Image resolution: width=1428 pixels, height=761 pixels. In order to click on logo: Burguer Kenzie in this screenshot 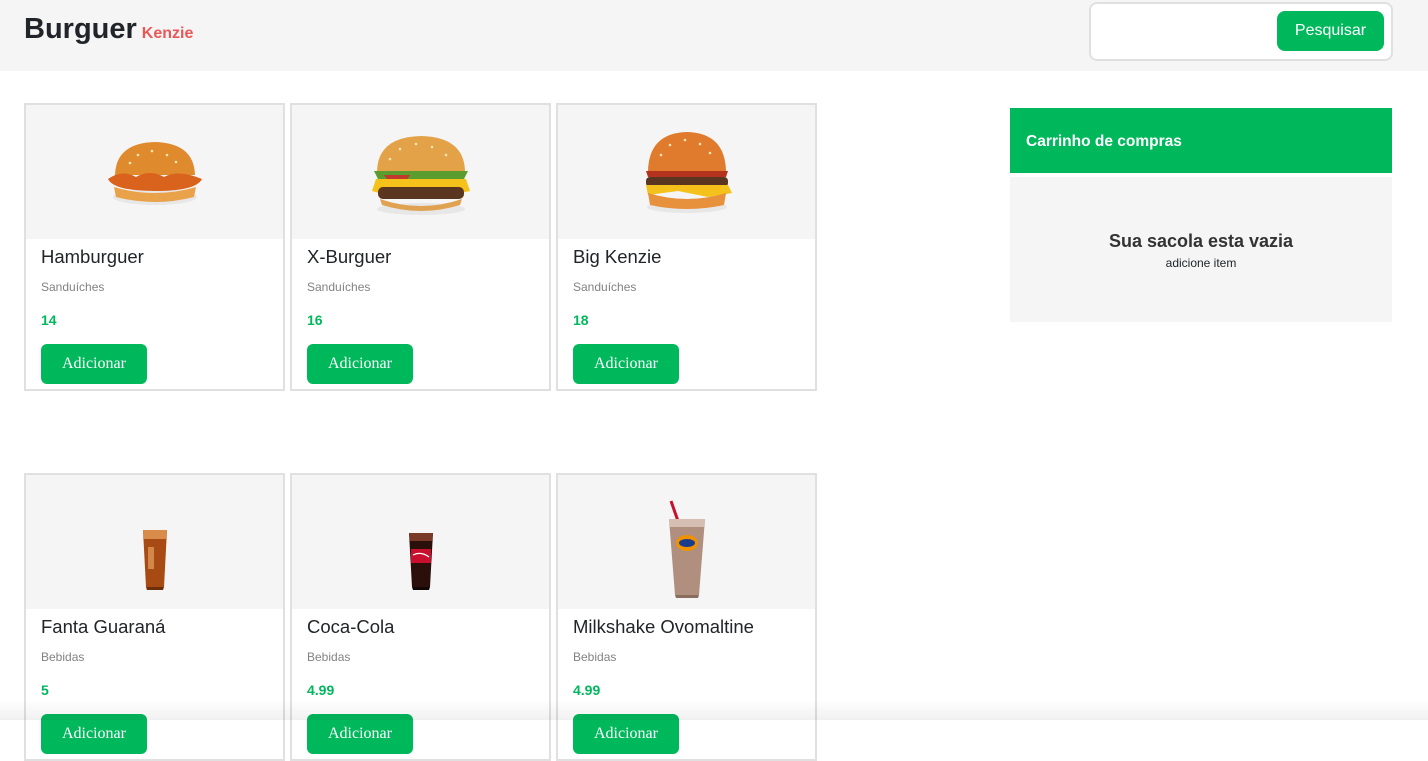, I will do `click(108, 29)`.